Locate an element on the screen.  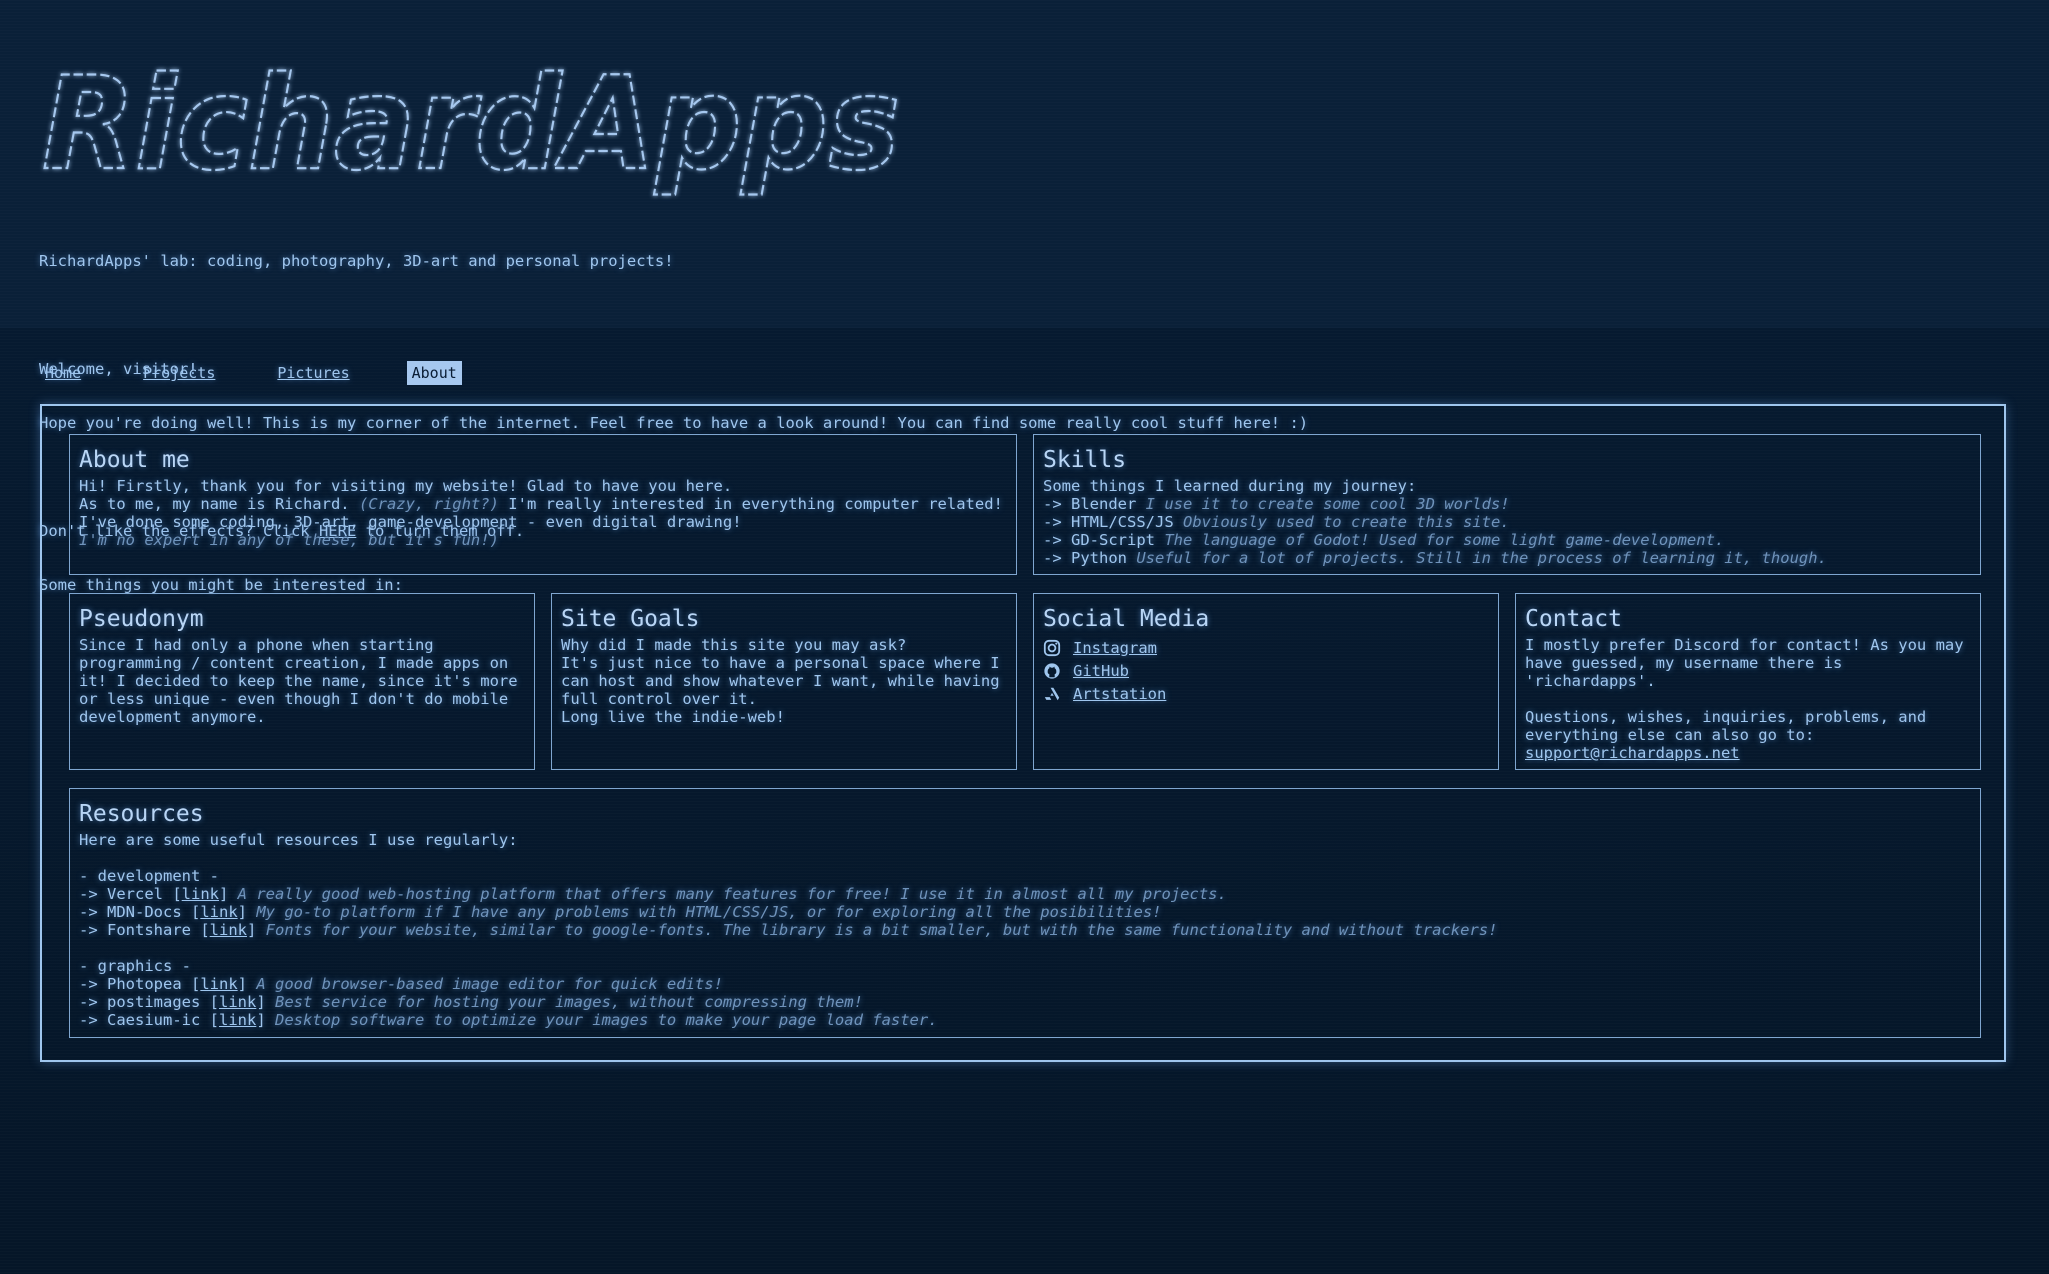
social-item-github: GitHub is located at coordinates (1266, 670).